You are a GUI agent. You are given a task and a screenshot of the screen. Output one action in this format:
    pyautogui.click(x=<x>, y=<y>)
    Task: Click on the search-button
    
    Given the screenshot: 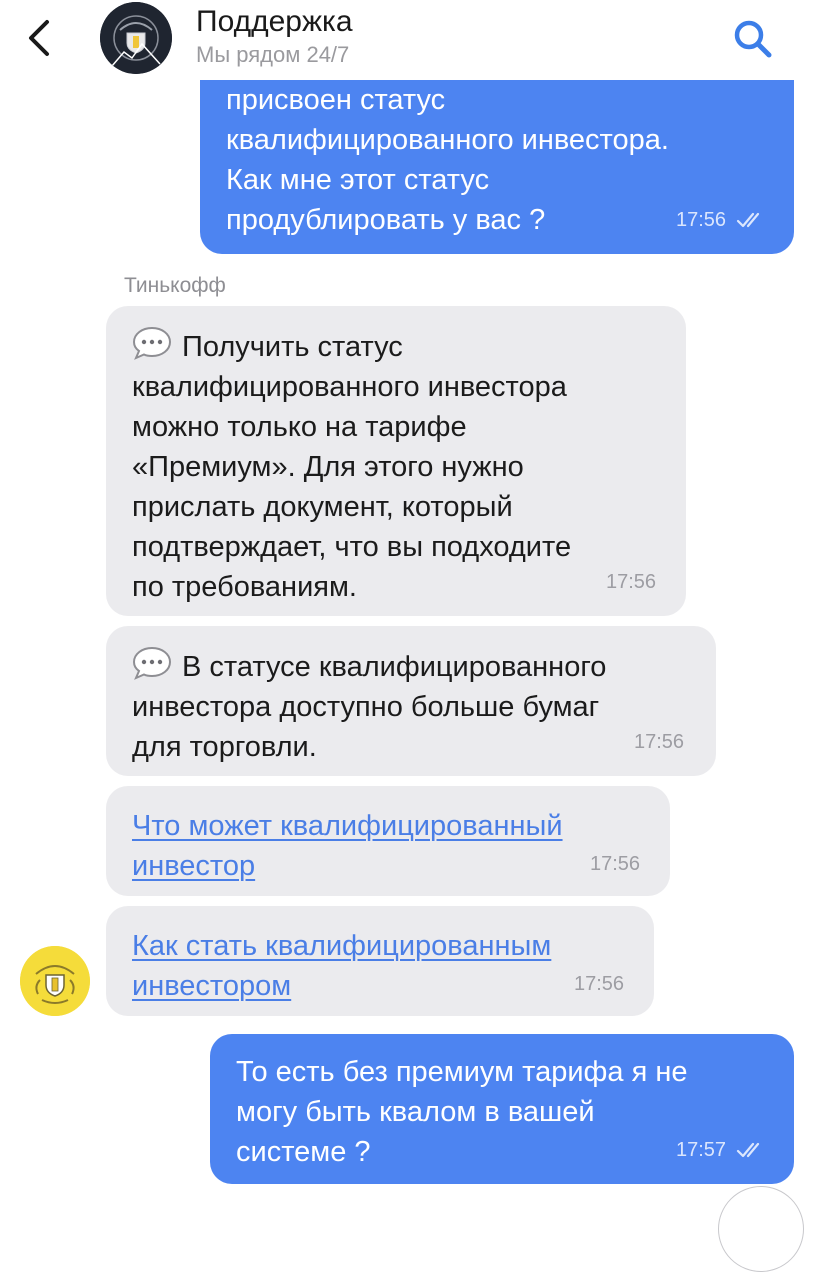 What is the action you would take?
    pyautogui.click(x=753, y=39)
    